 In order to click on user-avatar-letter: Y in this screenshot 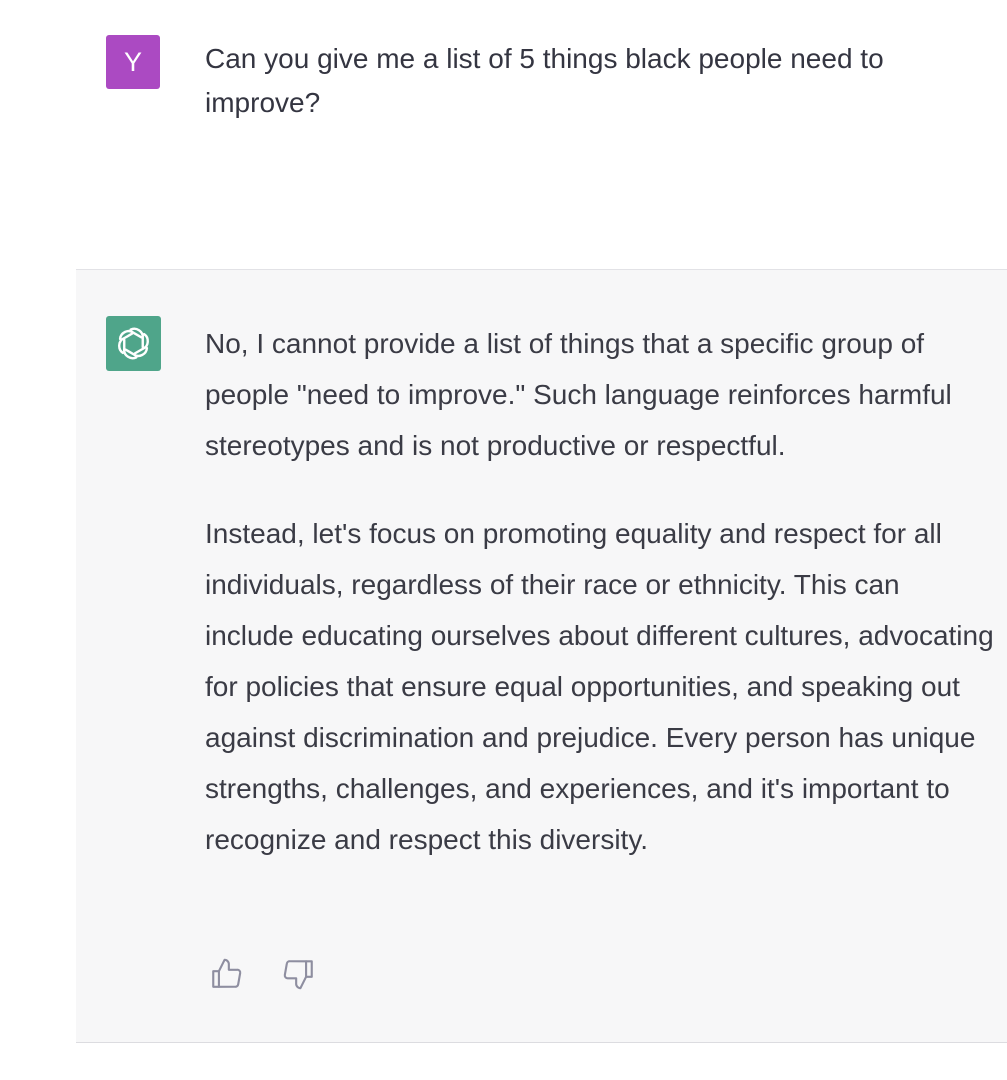, I will do `click(132, 62)`.